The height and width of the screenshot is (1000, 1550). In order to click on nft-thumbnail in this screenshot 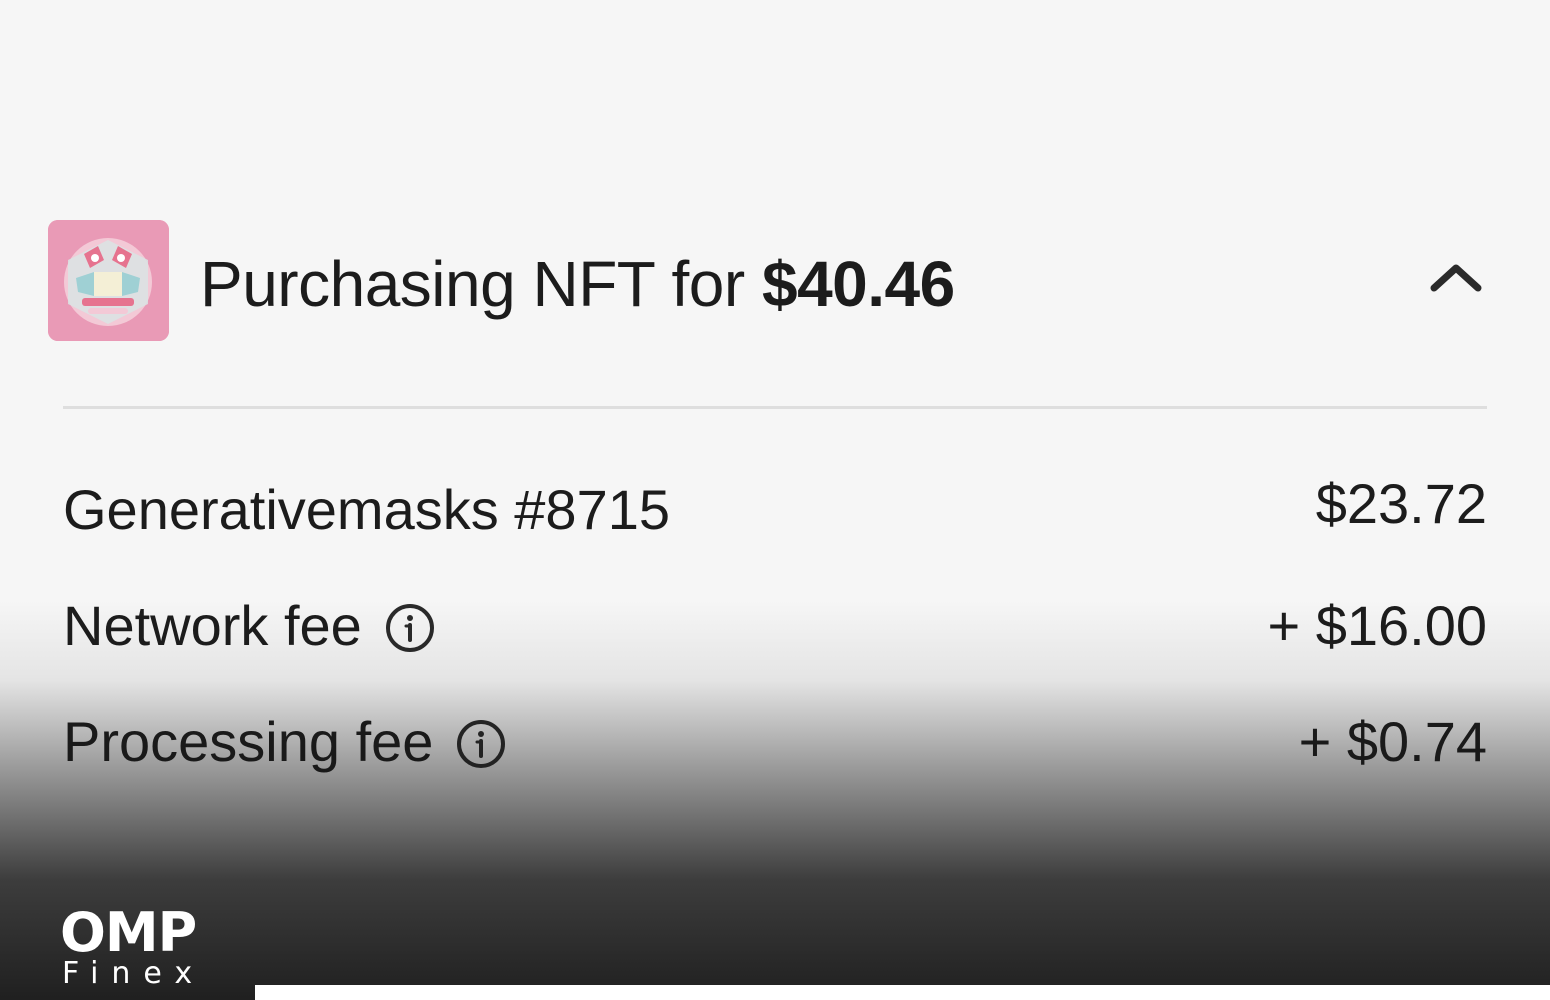, I will do `click(108, 280)`.